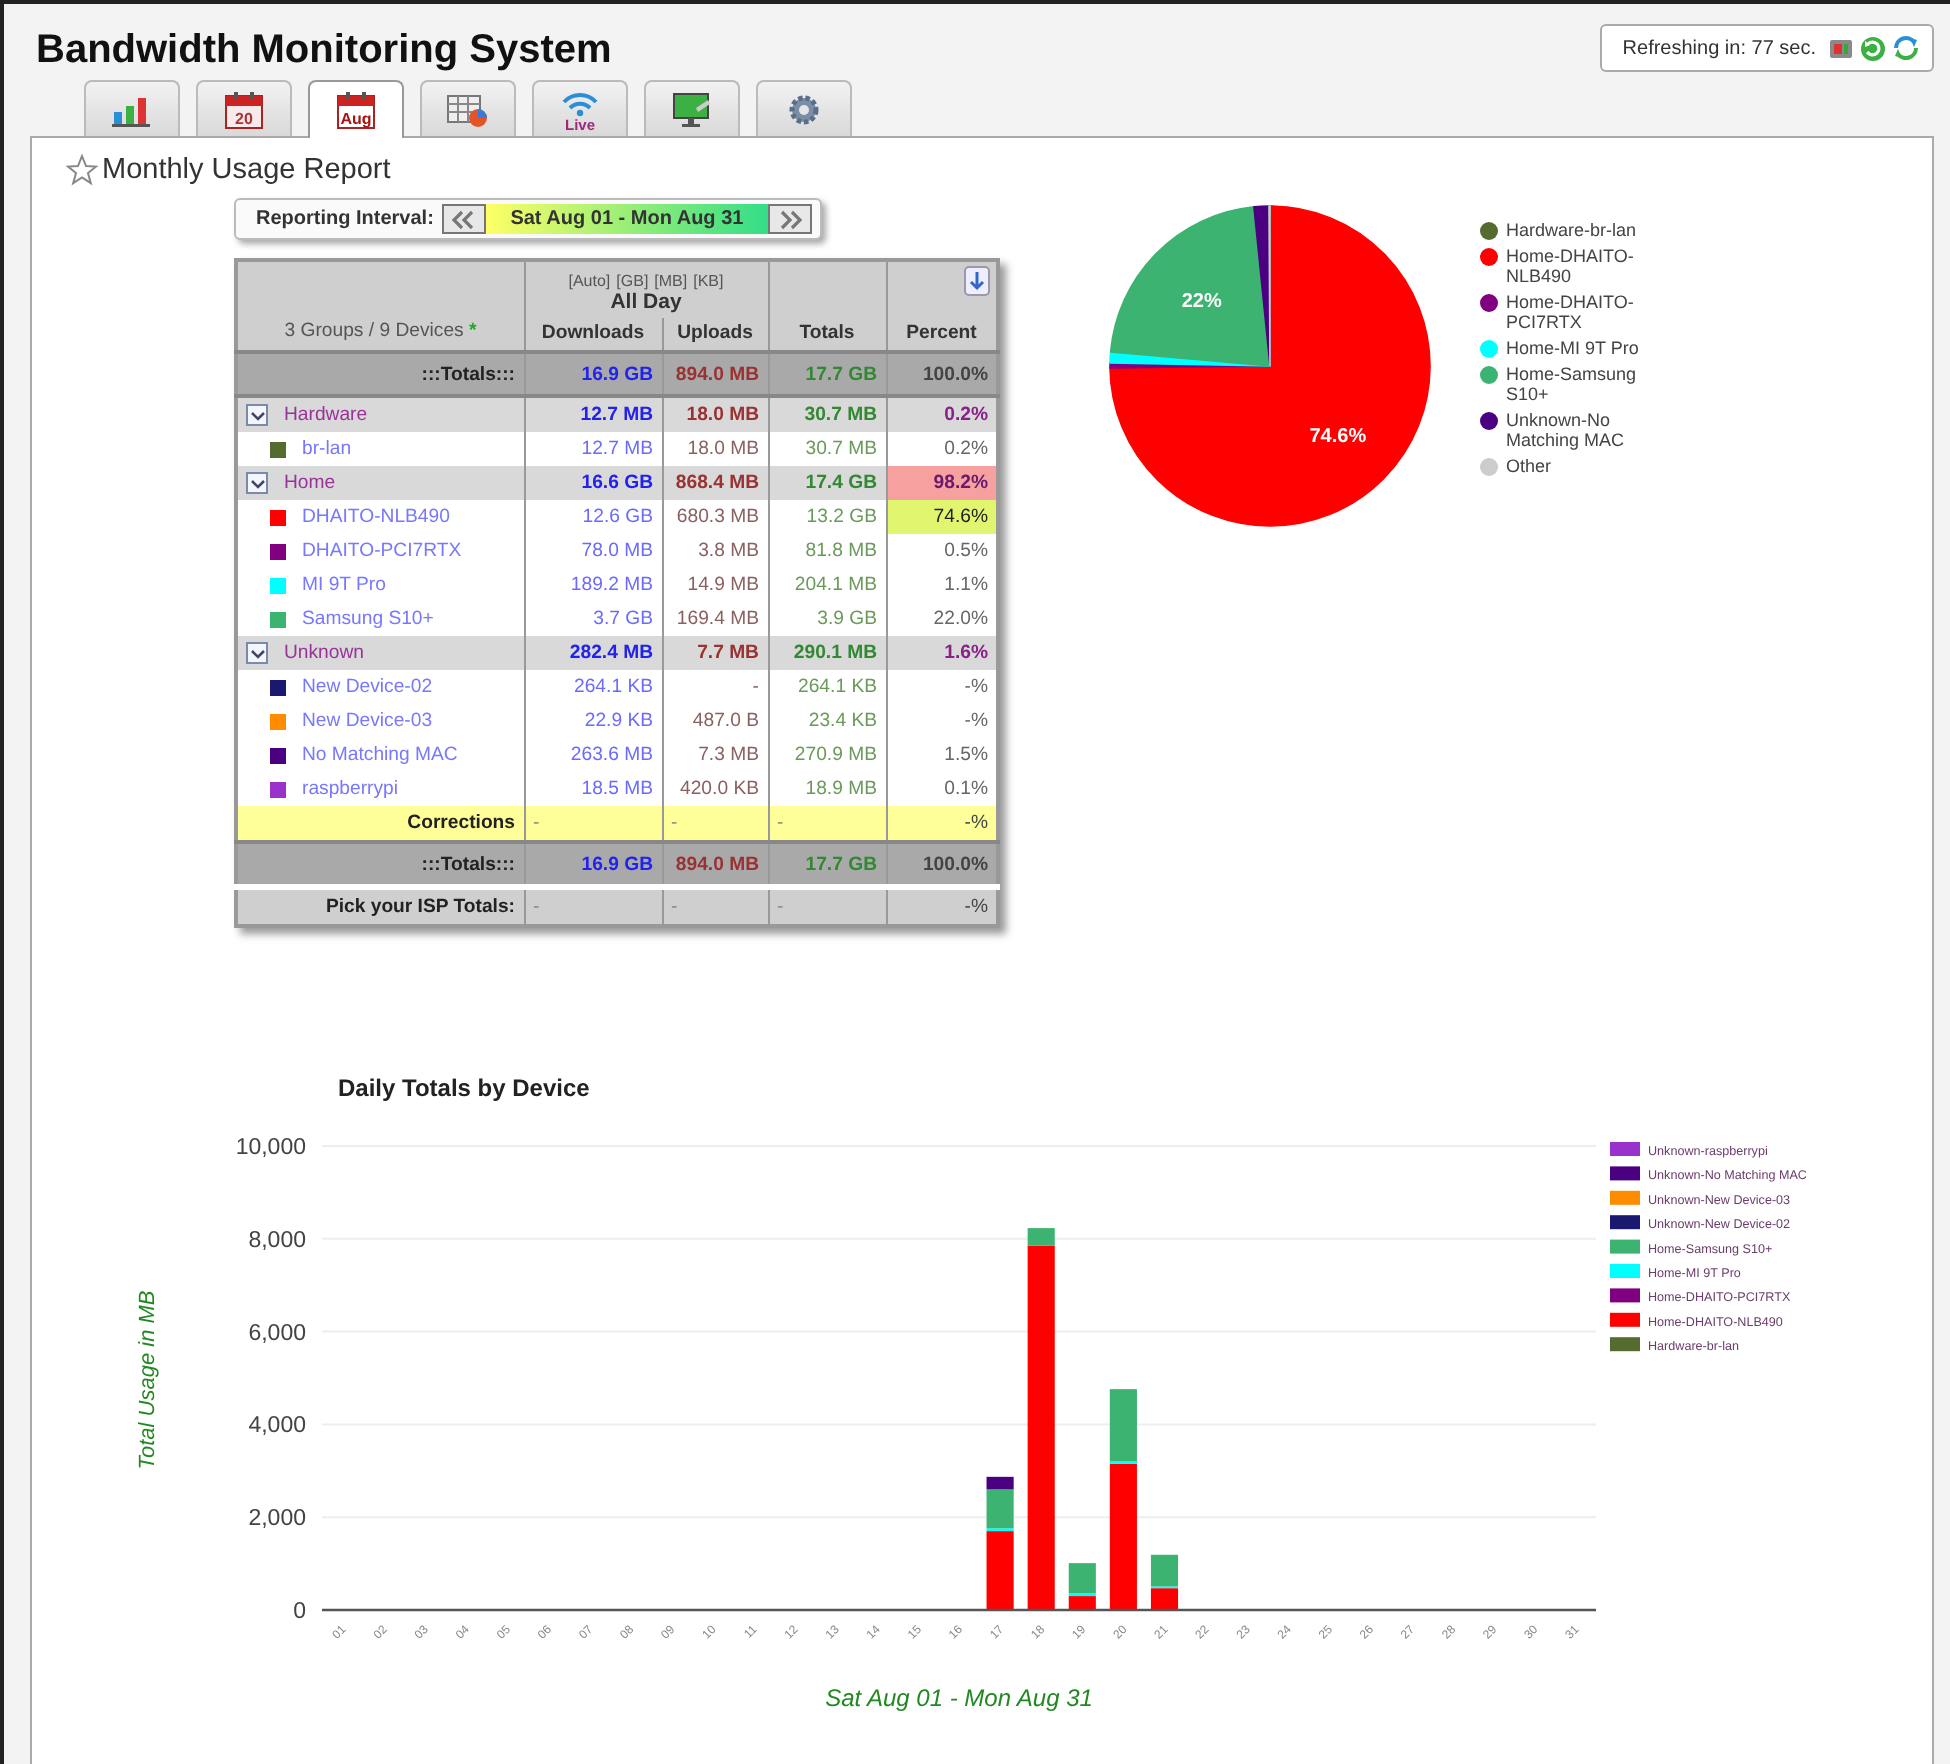 The height and width of the screenshot is (1764, 1950). Describe the element at coordinates (326, 415) in the screenshot. I see `group-name: Hardware` at that location.